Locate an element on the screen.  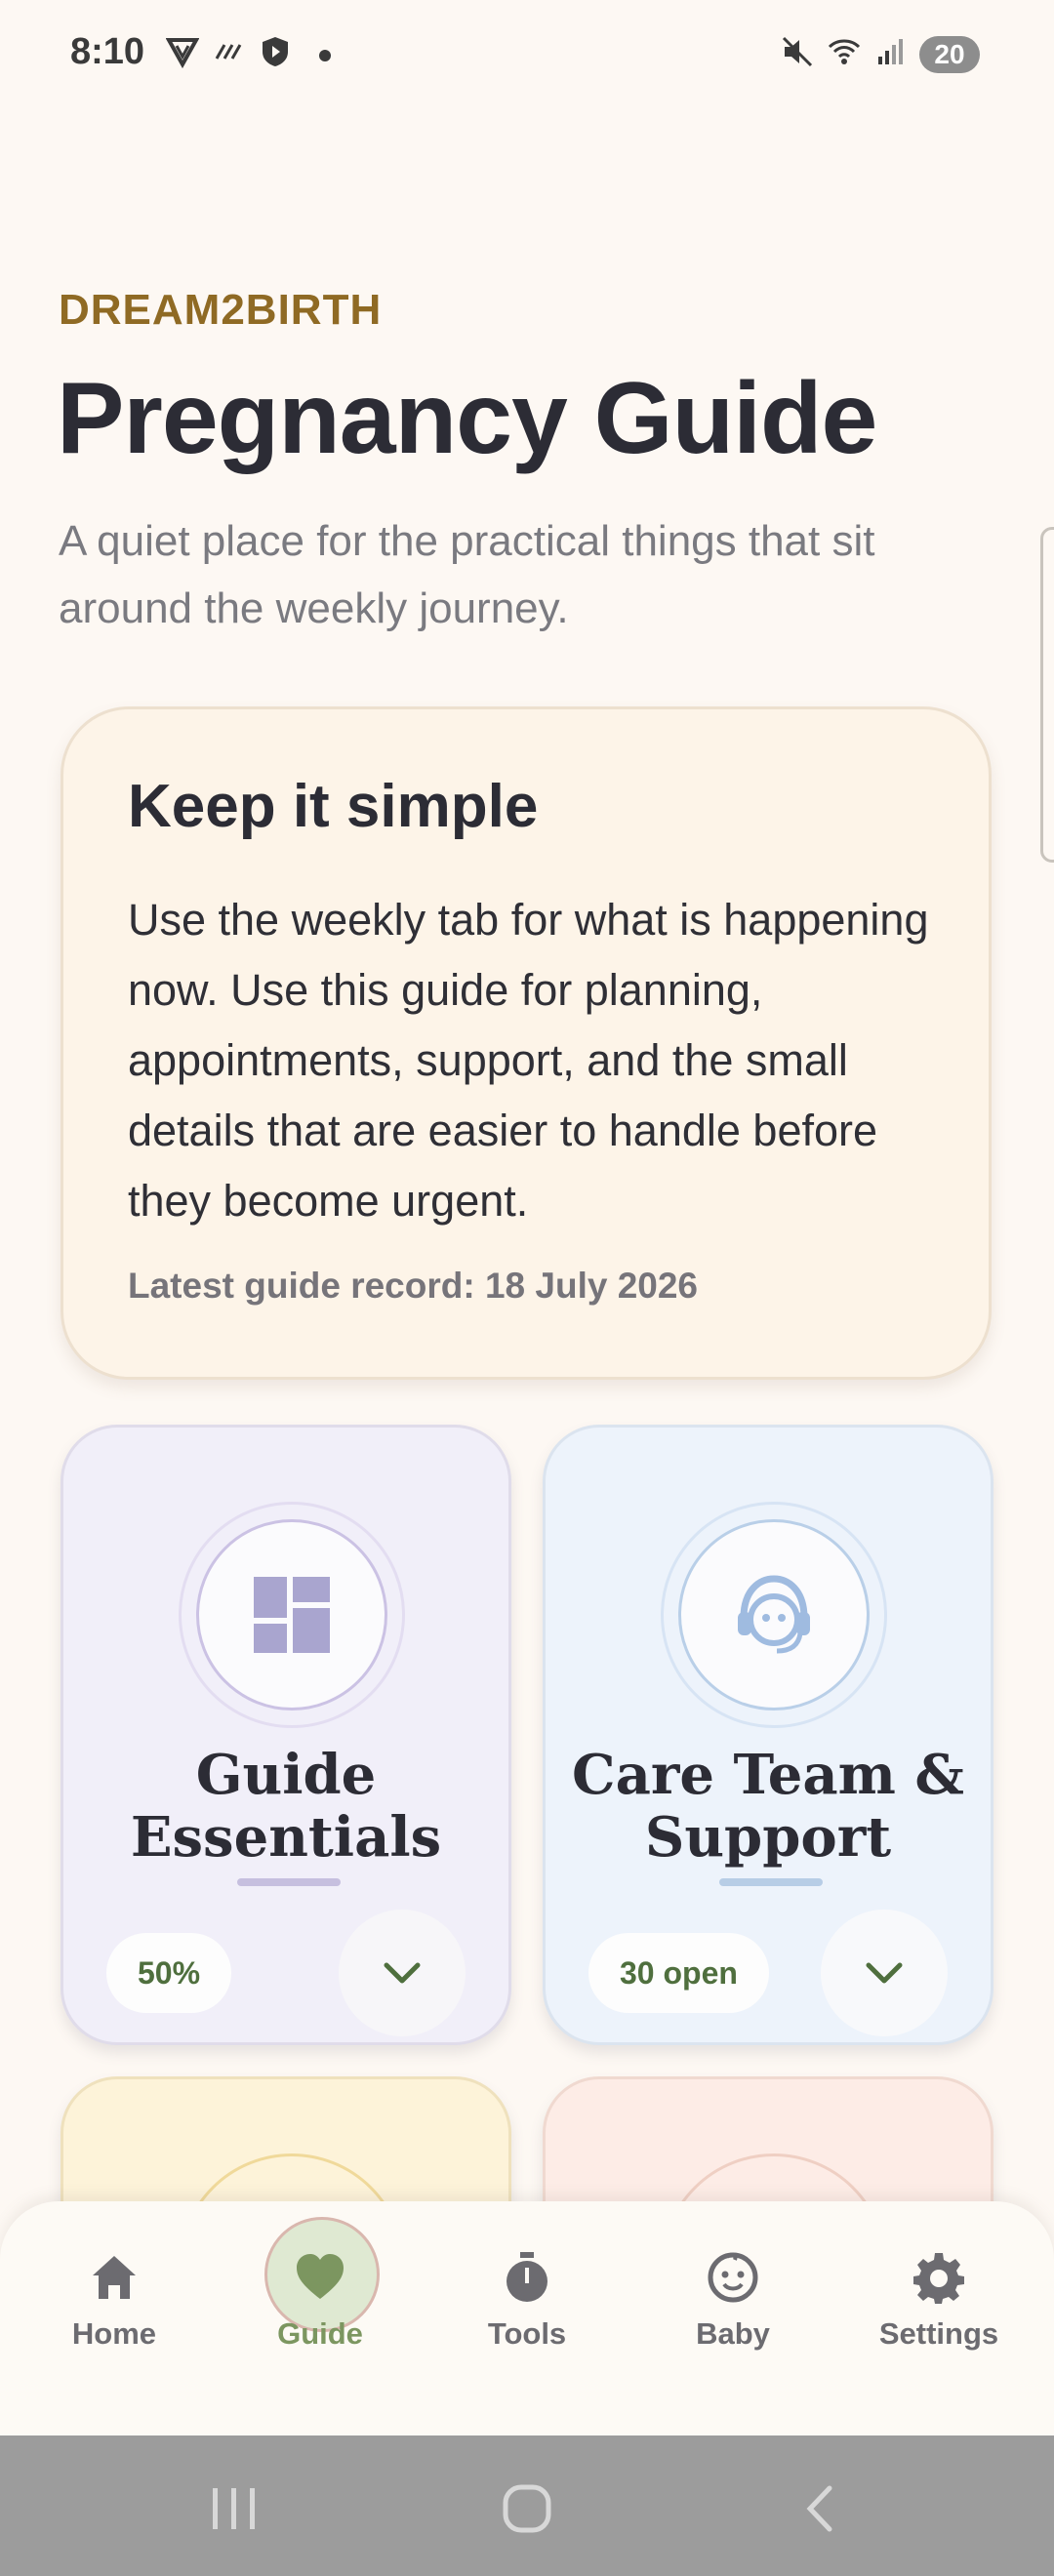
shield-icon is located at coordinates (275, 51).